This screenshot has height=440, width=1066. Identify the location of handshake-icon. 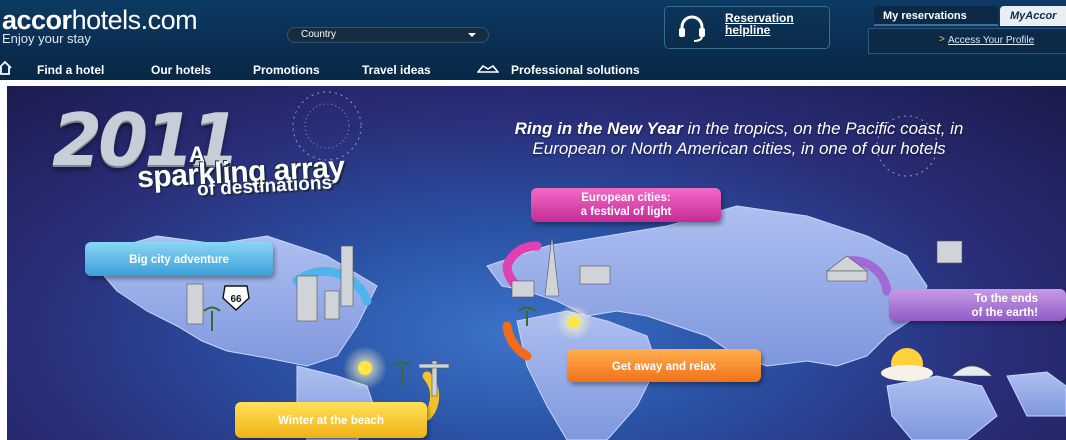
(488, 68).